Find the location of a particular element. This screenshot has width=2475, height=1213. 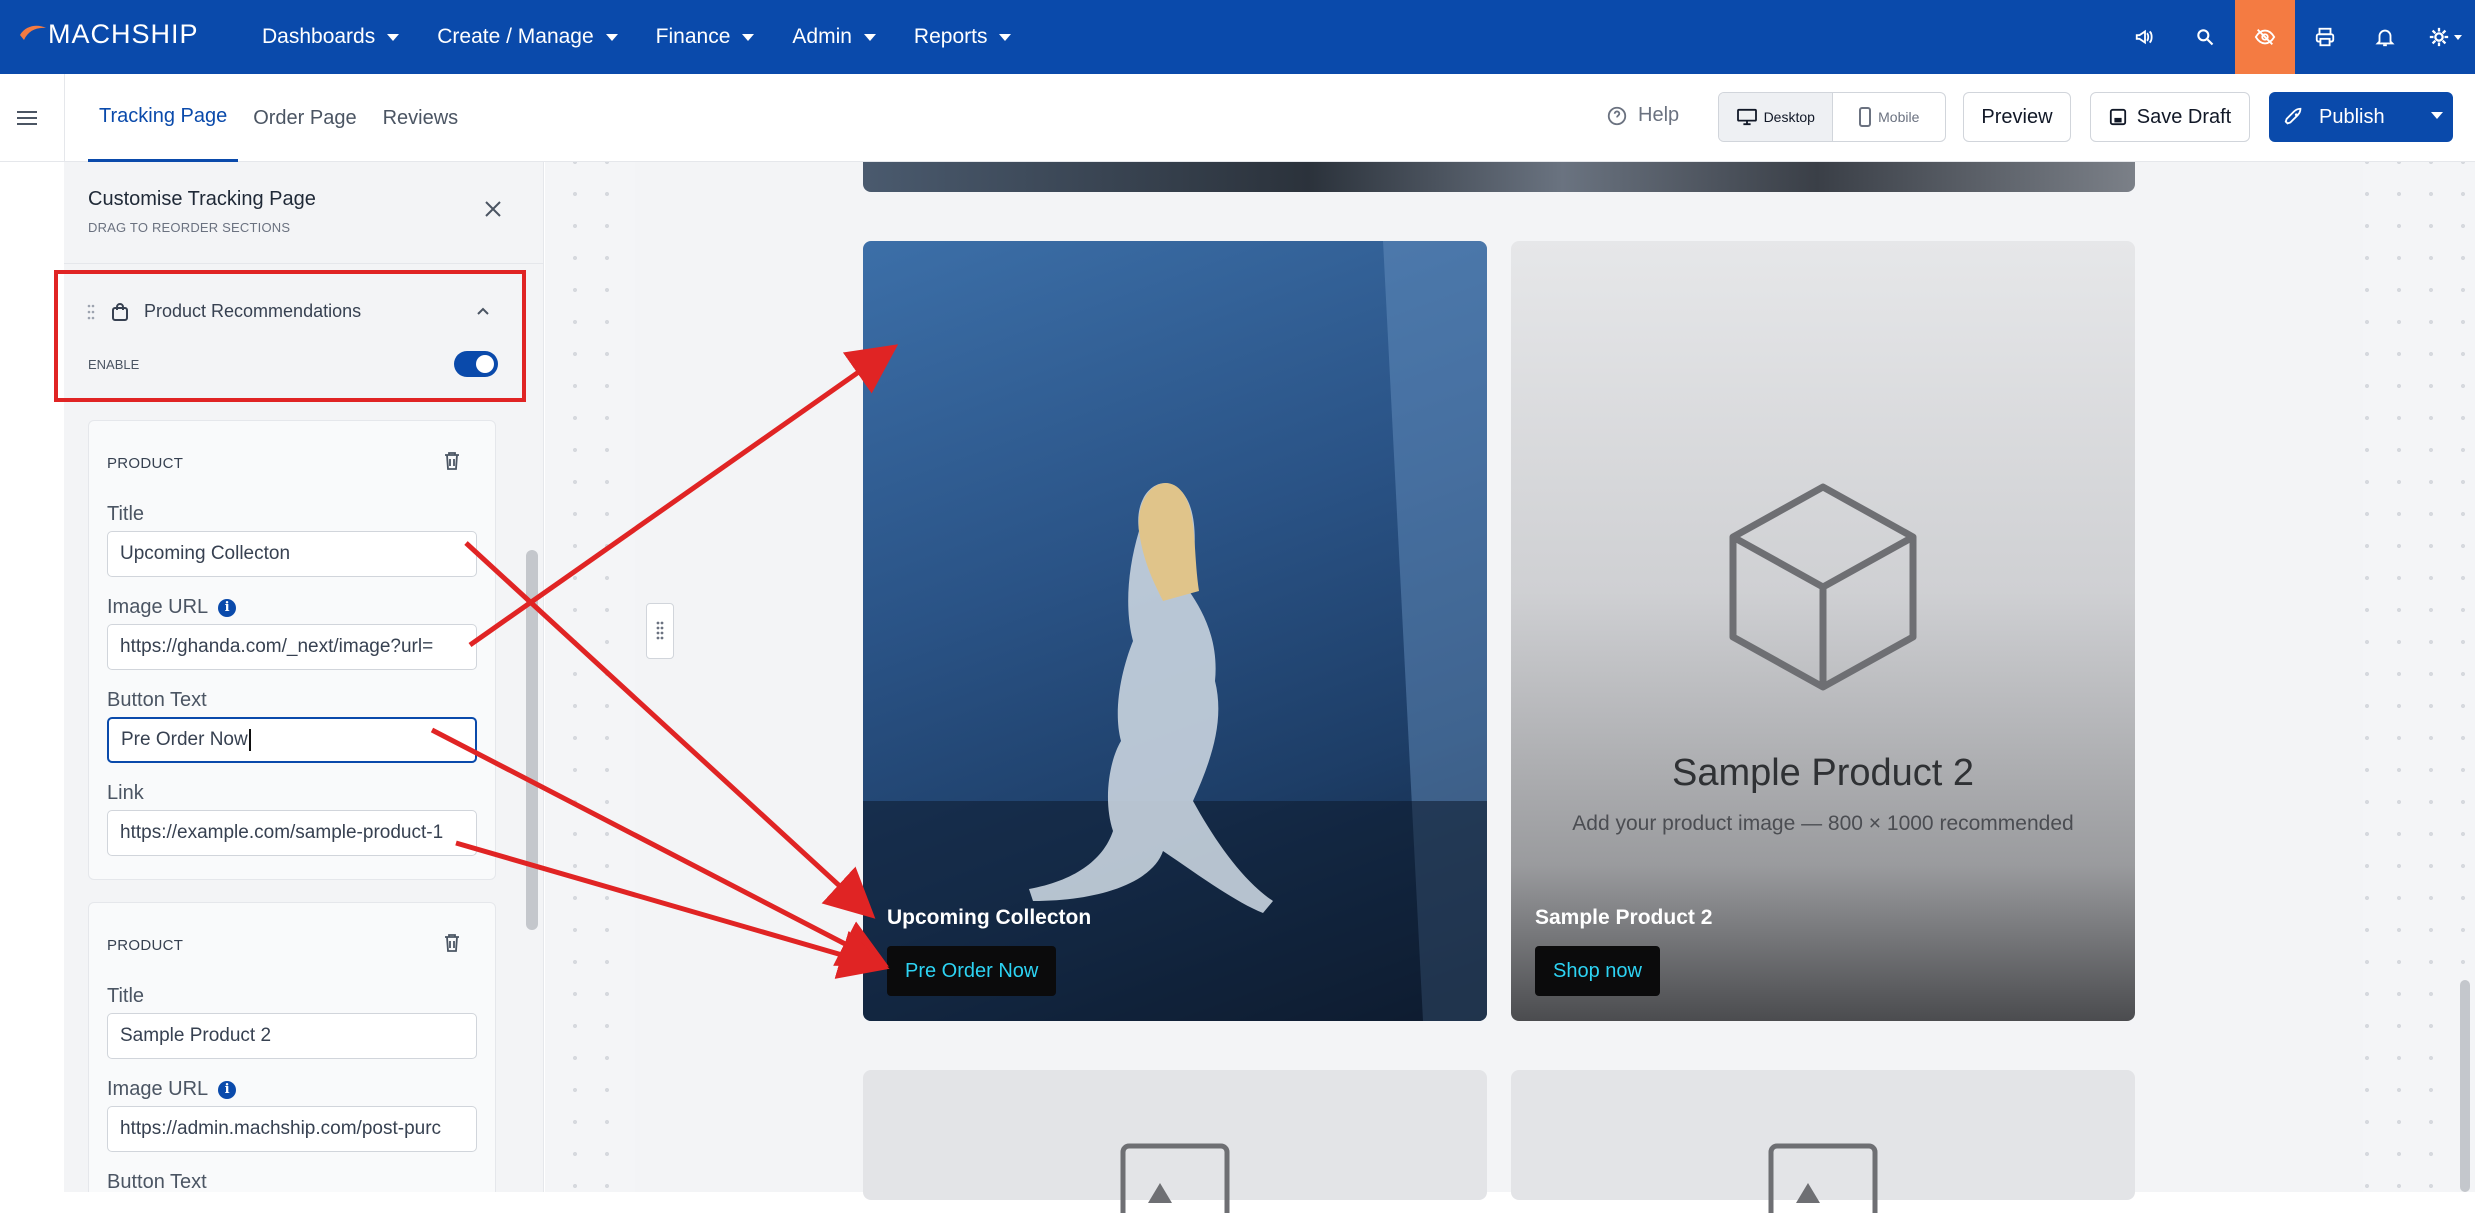

nav-label: Reports is located at coordinates (950, 36).